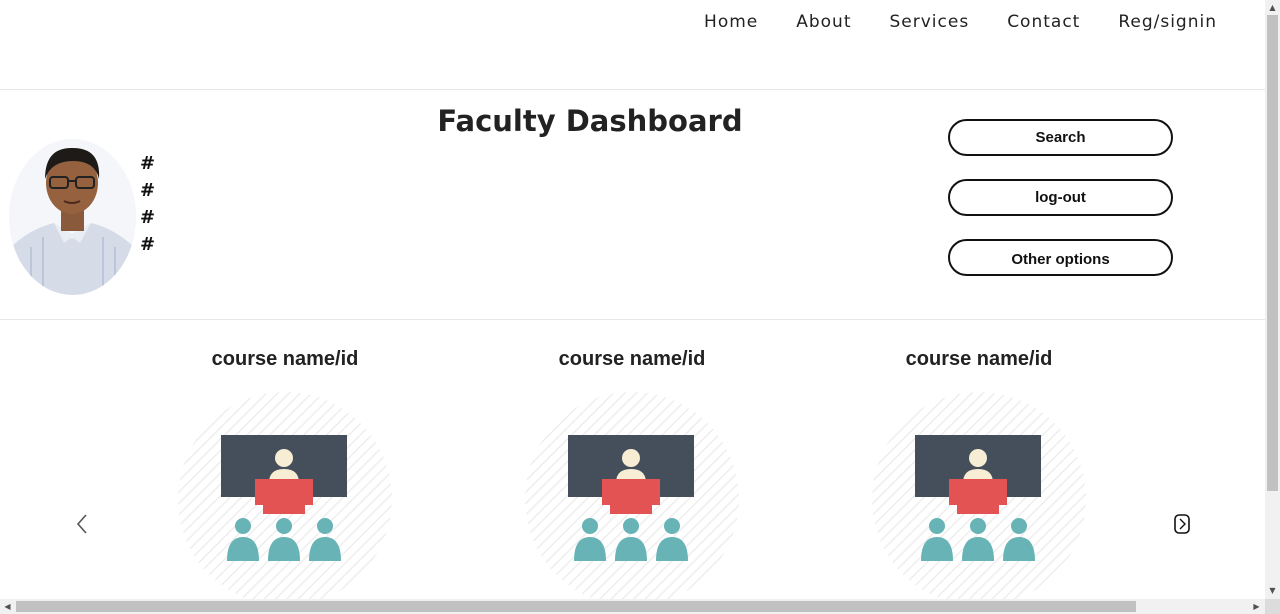 The width and height of the screenshot is (1280, 614). Describe the element at coordinates (632, 45) in the screenshot. I see `top-navbar: Home About Services Contact Reg/signin` at that location.